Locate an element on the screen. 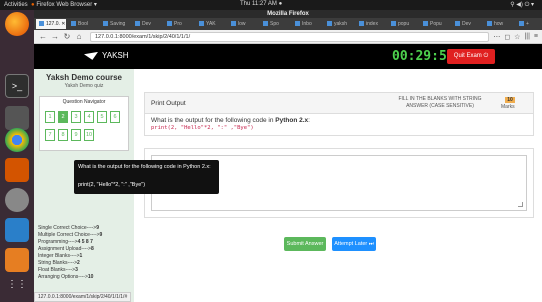  bookmark-star-icon: ☆ is located at coordinates (517, 37).